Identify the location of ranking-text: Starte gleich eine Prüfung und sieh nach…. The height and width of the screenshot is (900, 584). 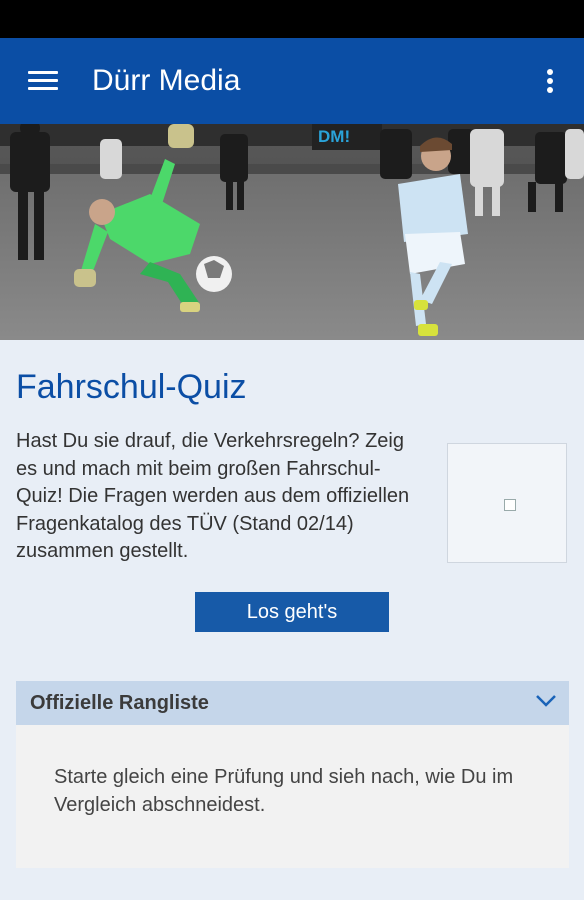
(284, 791).